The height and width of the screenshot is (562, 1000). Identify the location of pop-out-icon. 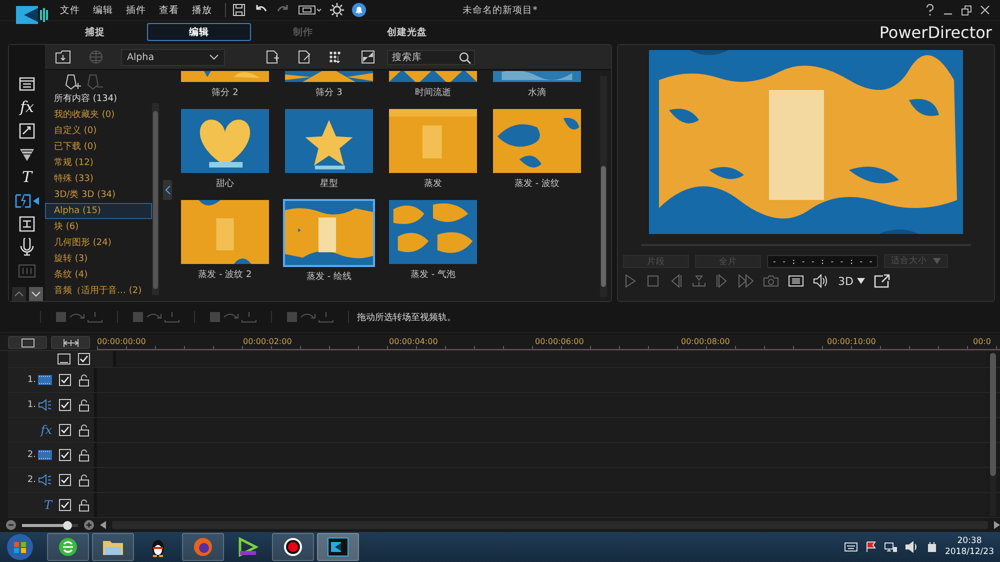
(882, 281).